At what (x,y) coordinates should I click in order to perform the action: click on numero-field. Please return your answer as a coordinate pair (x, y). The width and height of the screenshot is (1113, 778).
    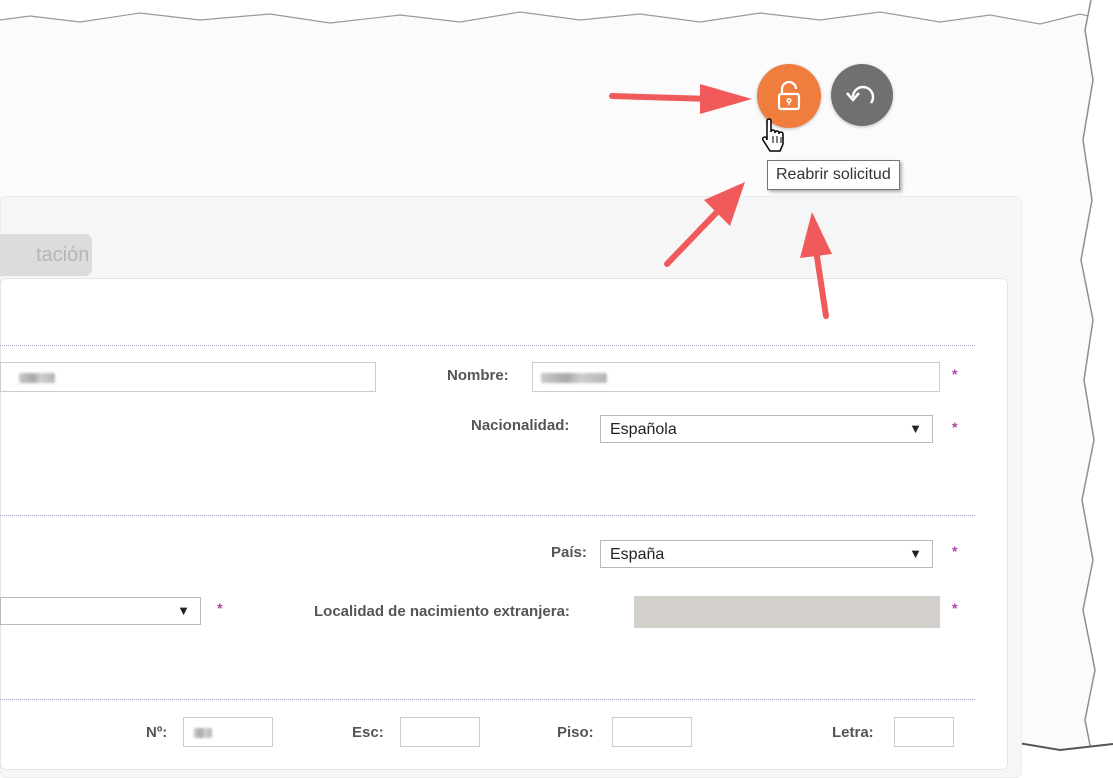
    Looking at the image, I should click on (228, 732).